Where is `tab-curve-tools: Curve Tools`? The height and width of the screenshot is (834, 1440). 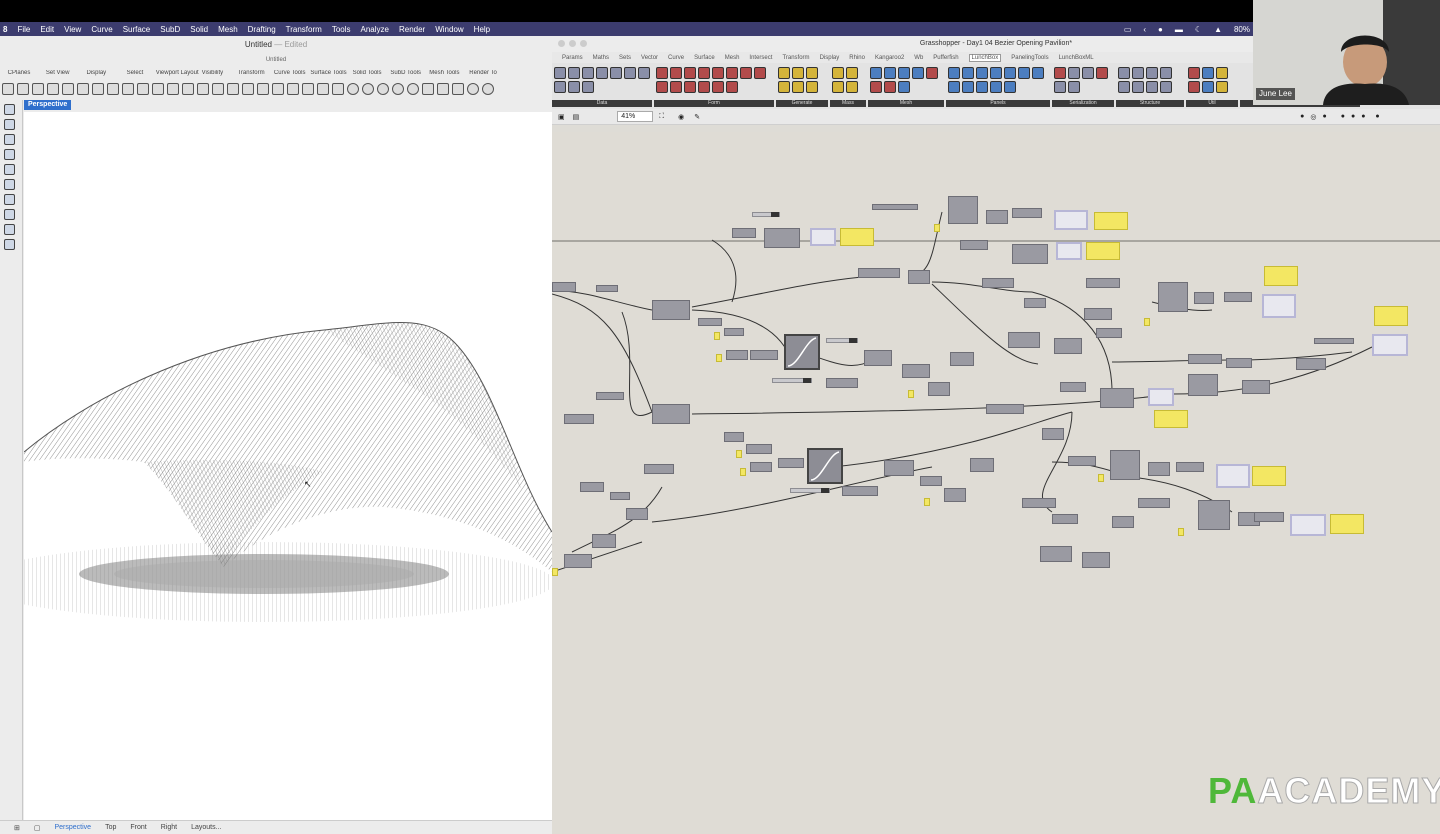 tab-curve-tools: Curve Tools is located at coordinates (290, 73).